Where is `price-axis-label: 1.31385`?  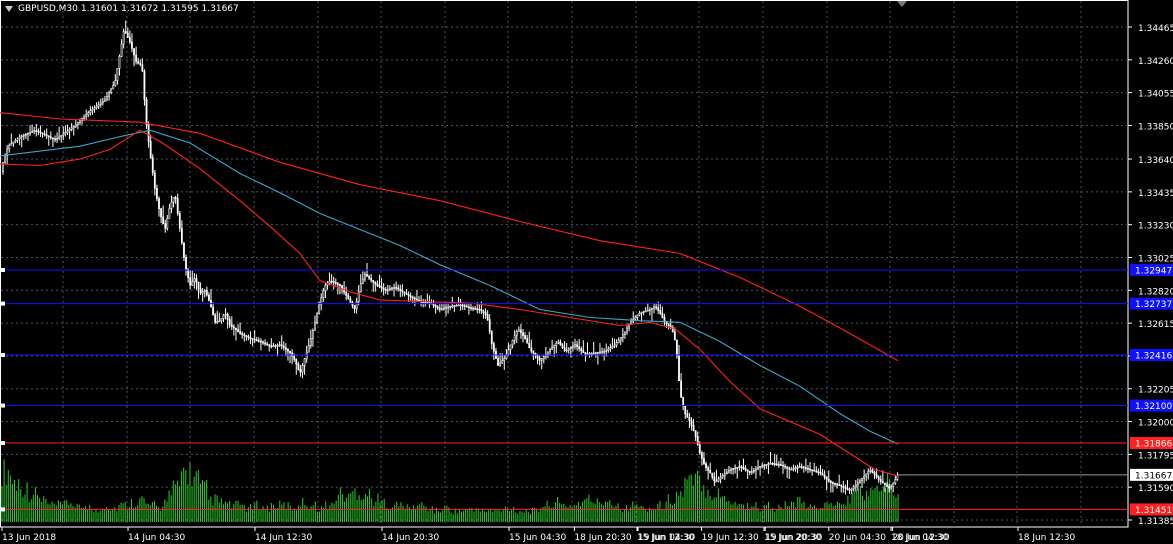
price-axis-label: 1.31385 is located at coordinates (1155, 522).